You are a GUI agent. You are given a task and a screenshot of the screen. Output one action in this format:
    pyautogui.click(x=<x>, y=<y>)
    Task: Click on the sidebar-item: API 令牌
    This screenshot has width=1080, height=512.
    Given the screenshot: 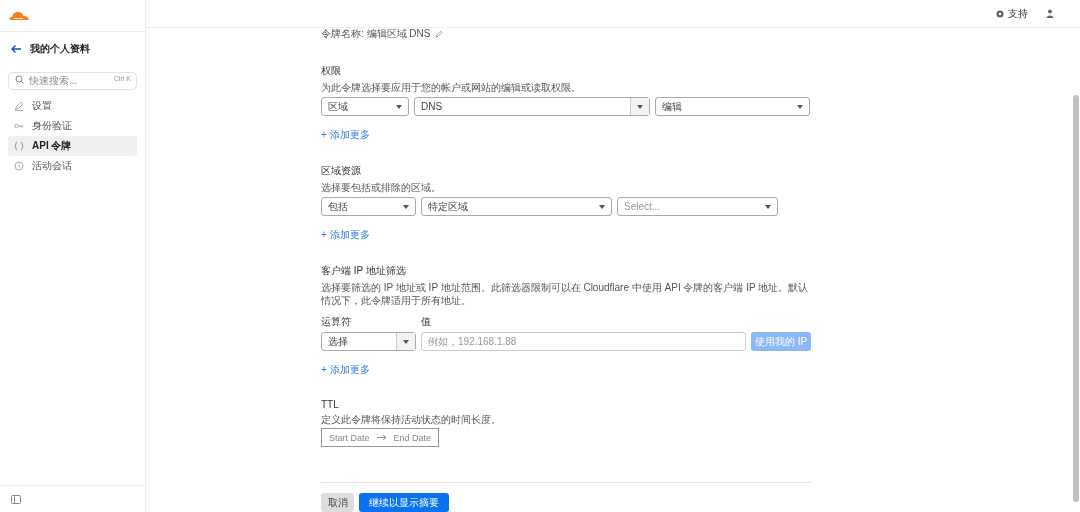 What is the action you would take?
    pyautogui.click(x=72, y=146)
    